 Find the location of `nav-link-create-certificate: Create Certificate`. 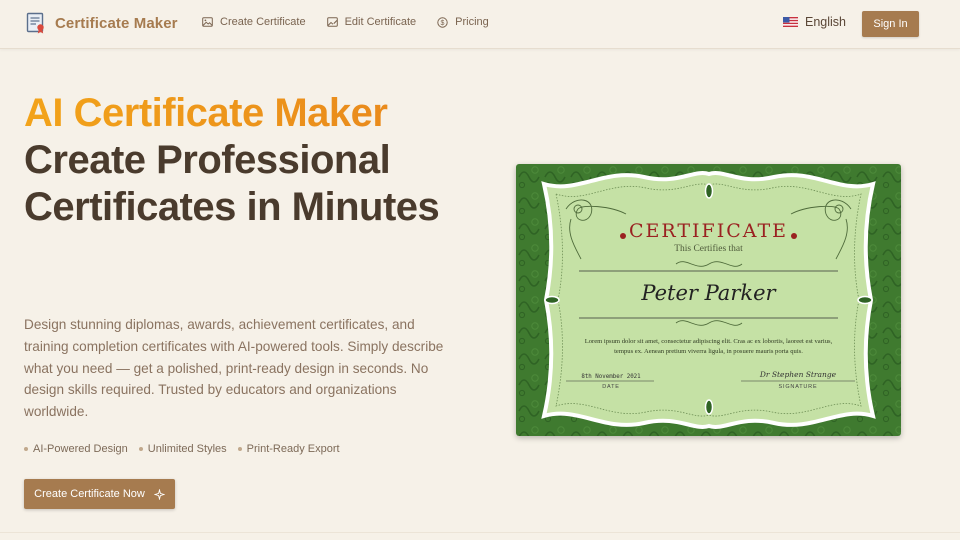

nav-link-create-certificate: Create Certificate is located at coordinates (254, 22).